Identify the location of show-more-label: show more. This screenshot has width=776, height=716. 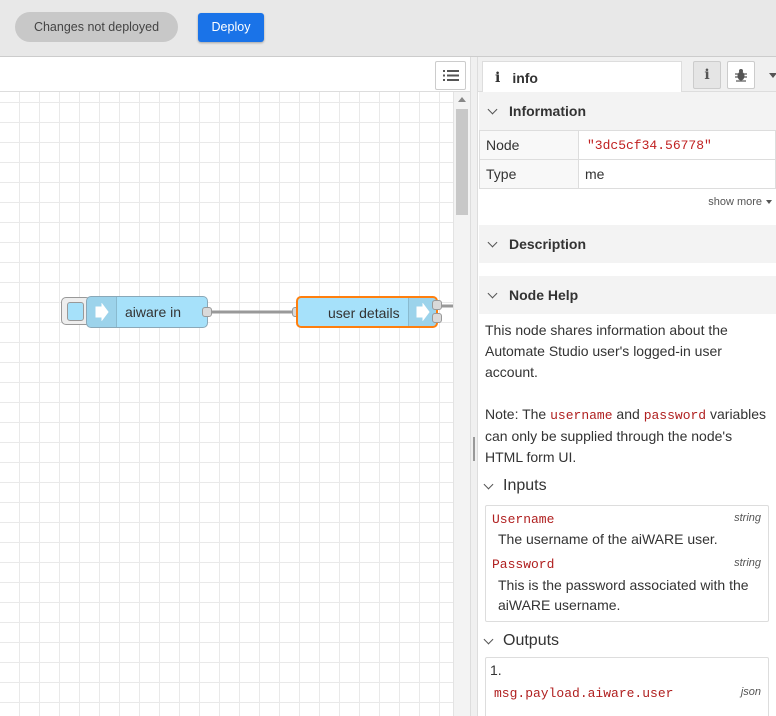
(735, 202).